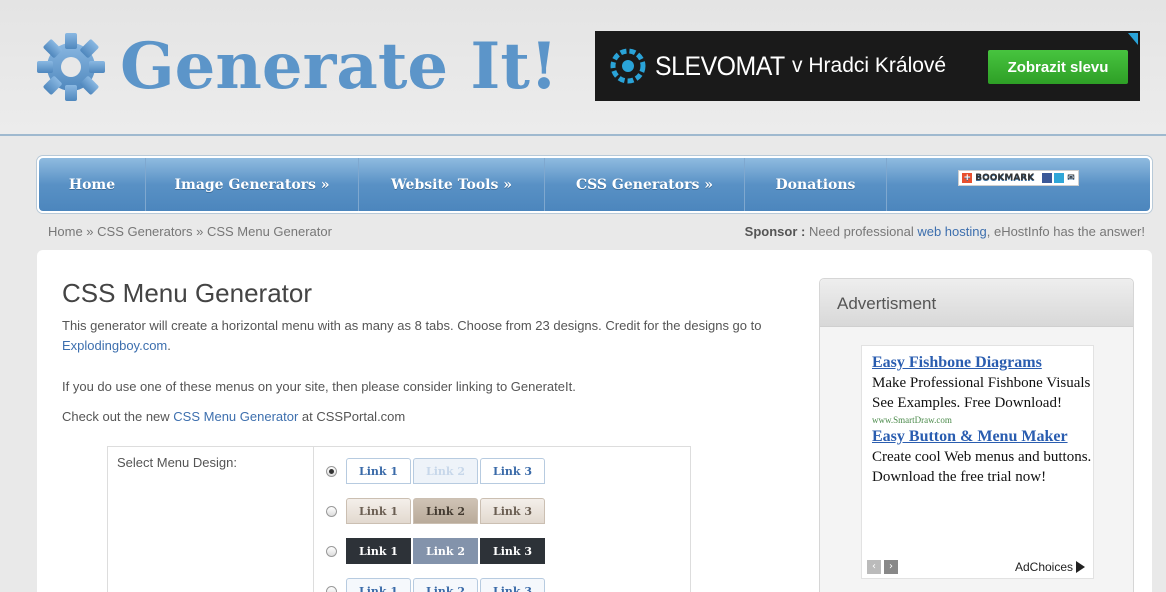 The height and width of the screenshot is (592, 1166). What do you see at coordinates (861, 231) in the screenshot?
I see `sponsor-text: Need professional` at bounding box center [861, 231].